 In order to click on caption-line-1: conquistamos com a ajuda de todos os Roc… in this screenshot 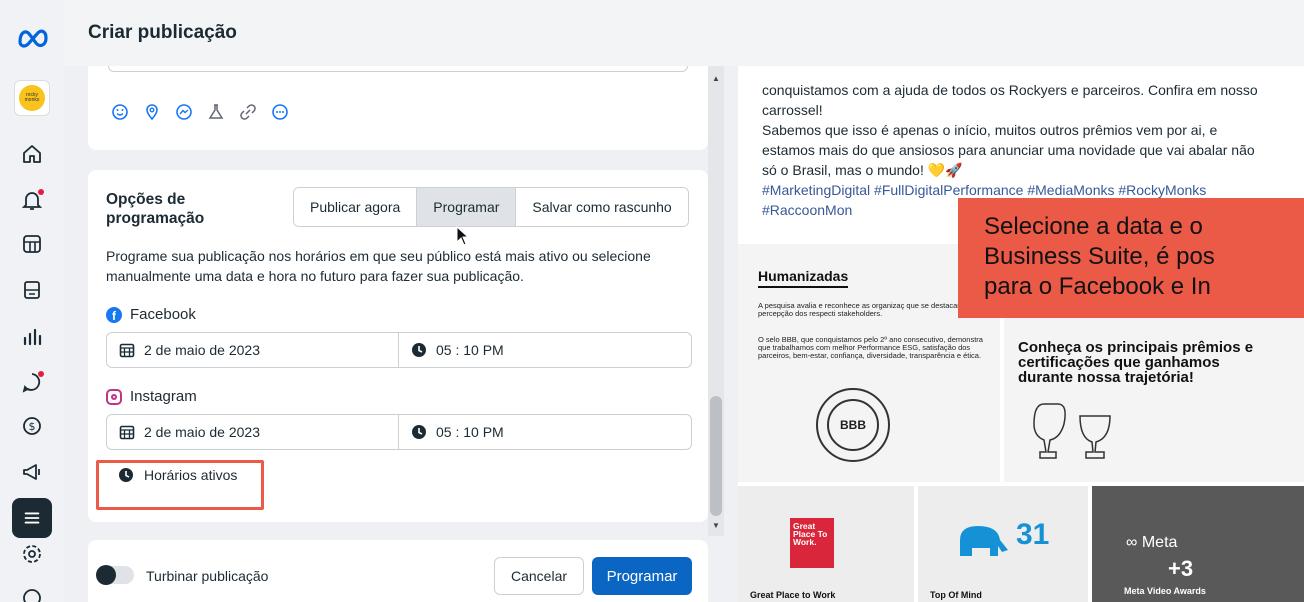, I will do `click(1010, 100)`.